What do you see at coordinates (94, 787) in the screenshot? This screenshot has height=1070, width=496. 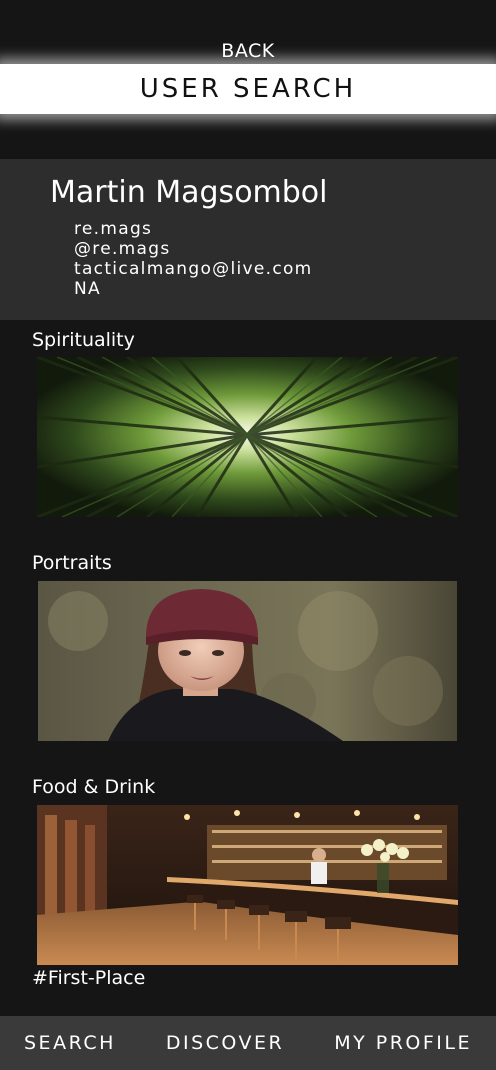 I see `gallery-label-food-drink: Food & Drink` at bounding box center [94, 787].